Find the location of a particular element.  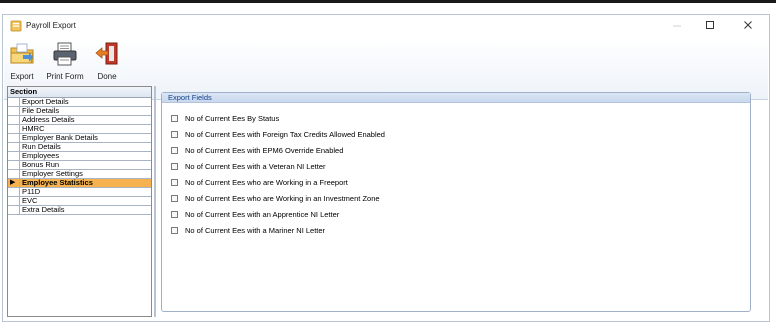

maximize-button is located at coordinates (710, 25).